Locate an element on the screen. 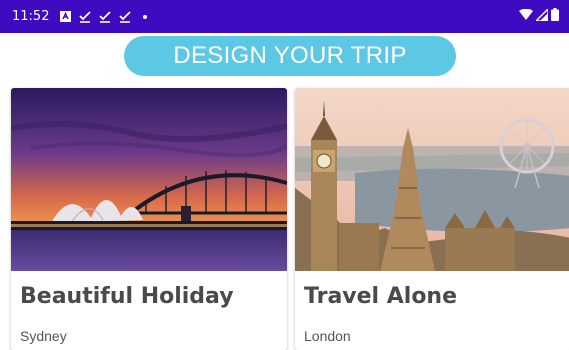 This screenshot has width=569, height=350. wifi-icon is located at coordinates (526, 17).